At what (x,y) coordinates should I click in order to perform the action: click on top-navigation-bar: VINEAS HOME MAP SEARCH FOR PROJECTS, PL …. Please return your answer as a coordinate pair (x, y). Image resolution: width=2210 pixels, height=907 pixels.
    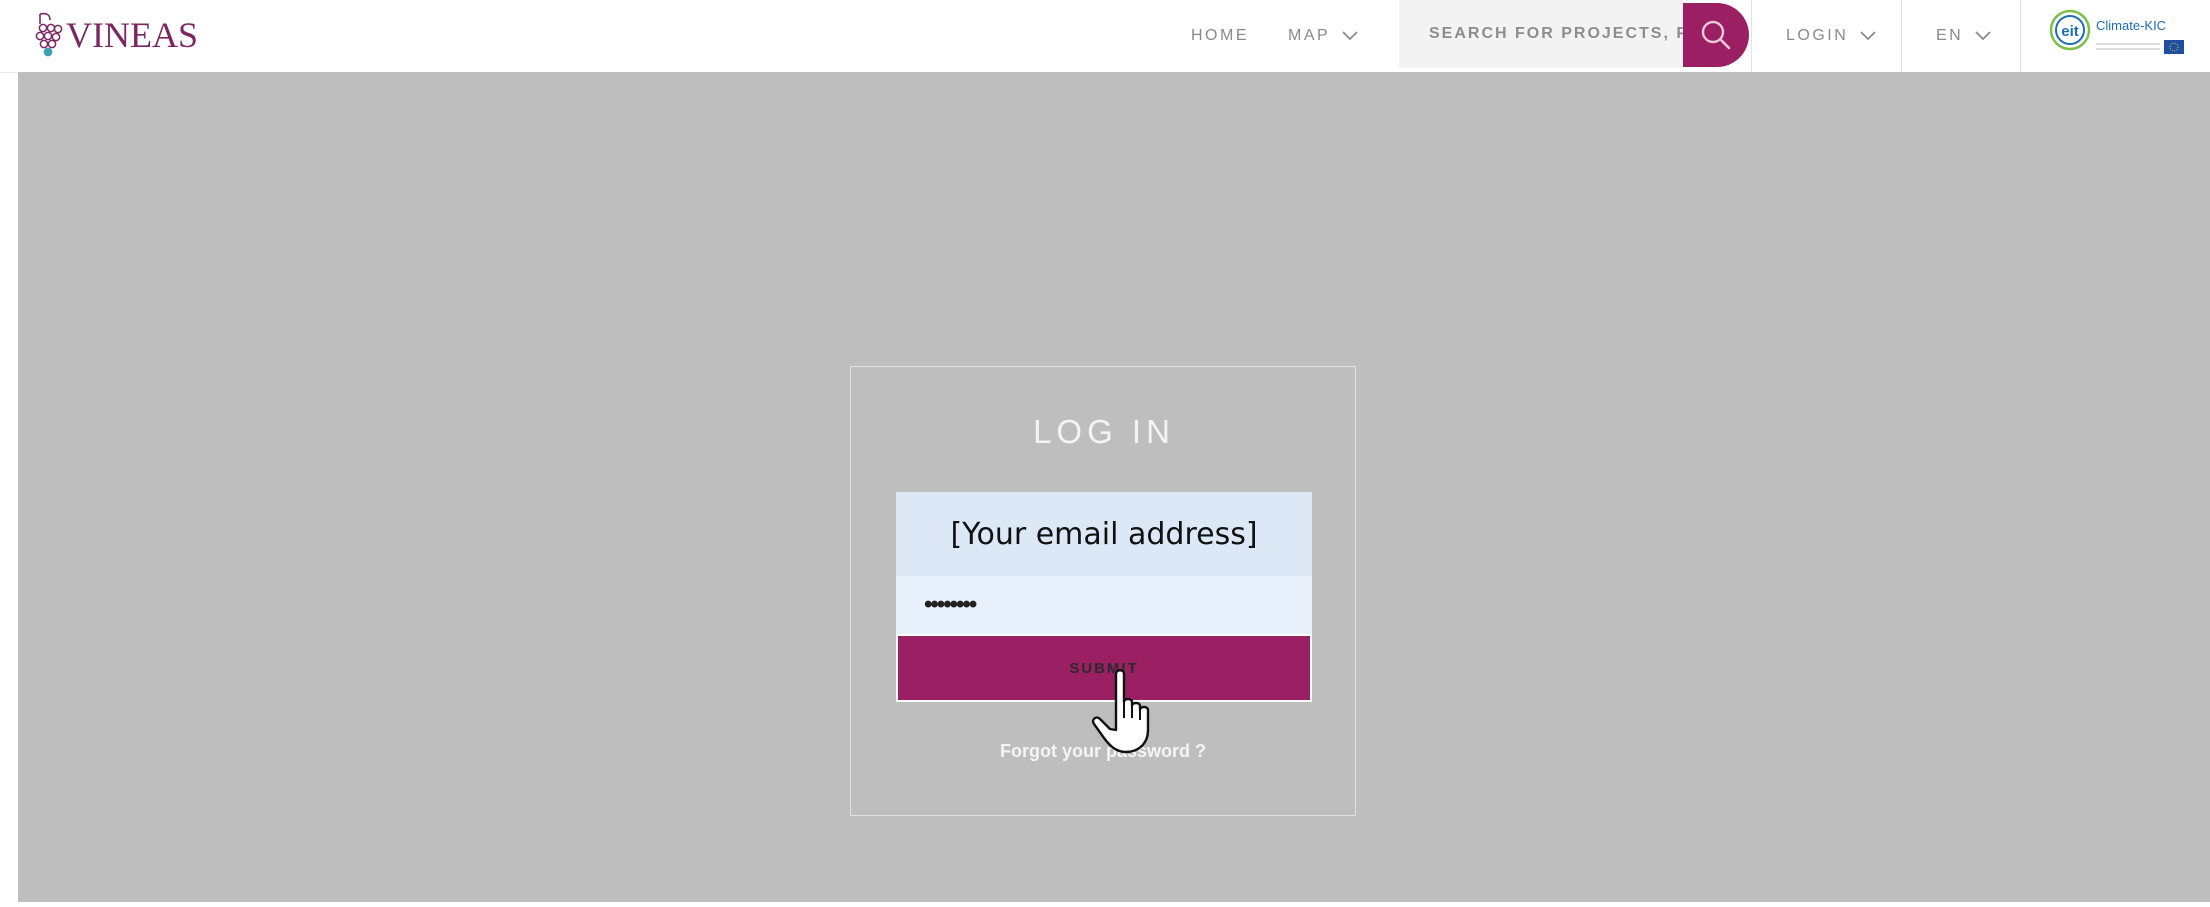
    Looking at the image, I should click on (1105, 36).